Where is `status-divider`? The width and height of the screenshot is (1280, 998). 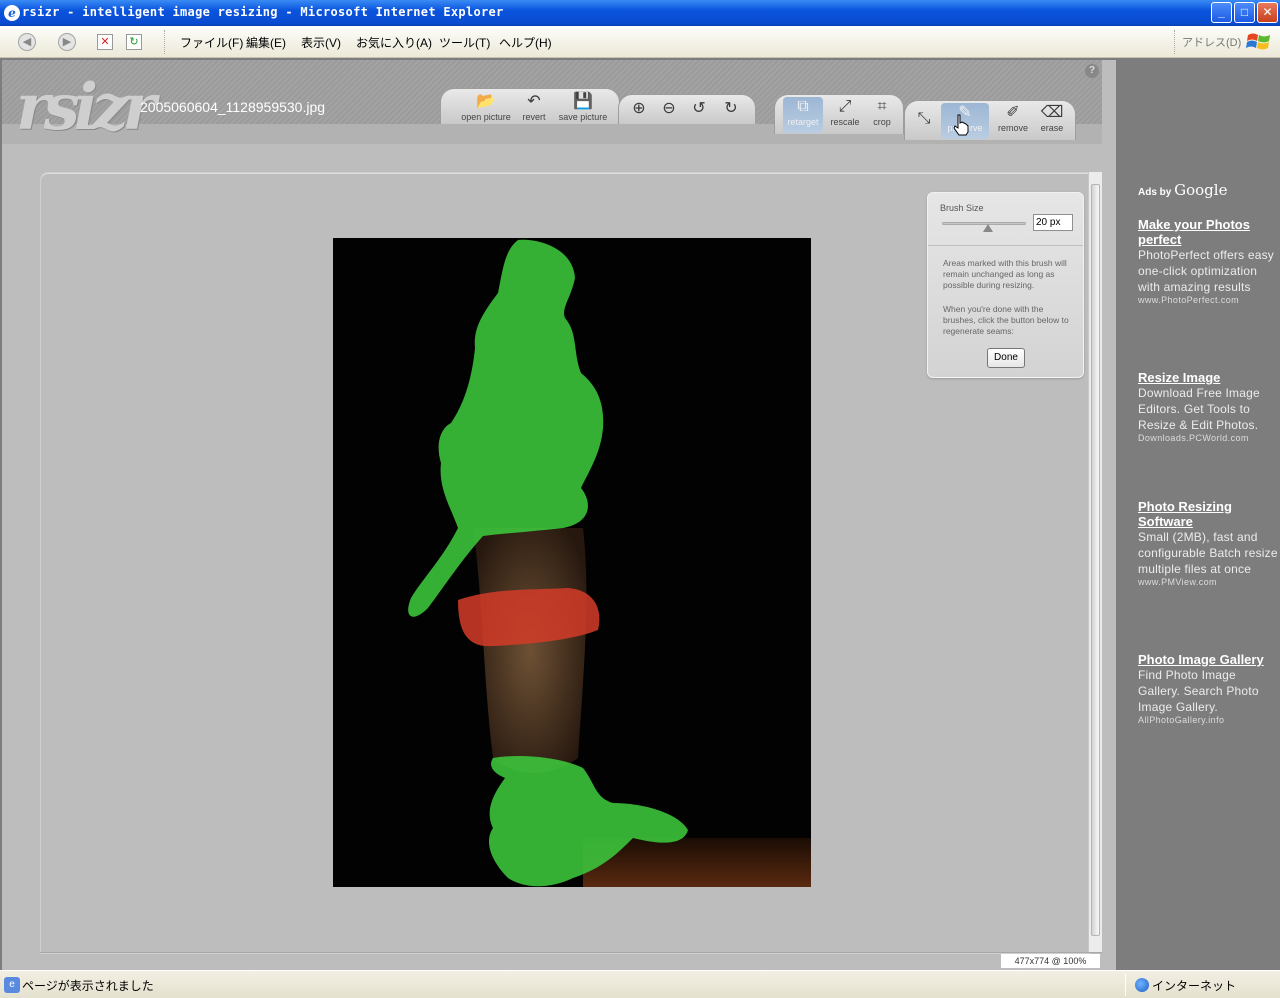
status-divider is located at coordinates (1125, 985).